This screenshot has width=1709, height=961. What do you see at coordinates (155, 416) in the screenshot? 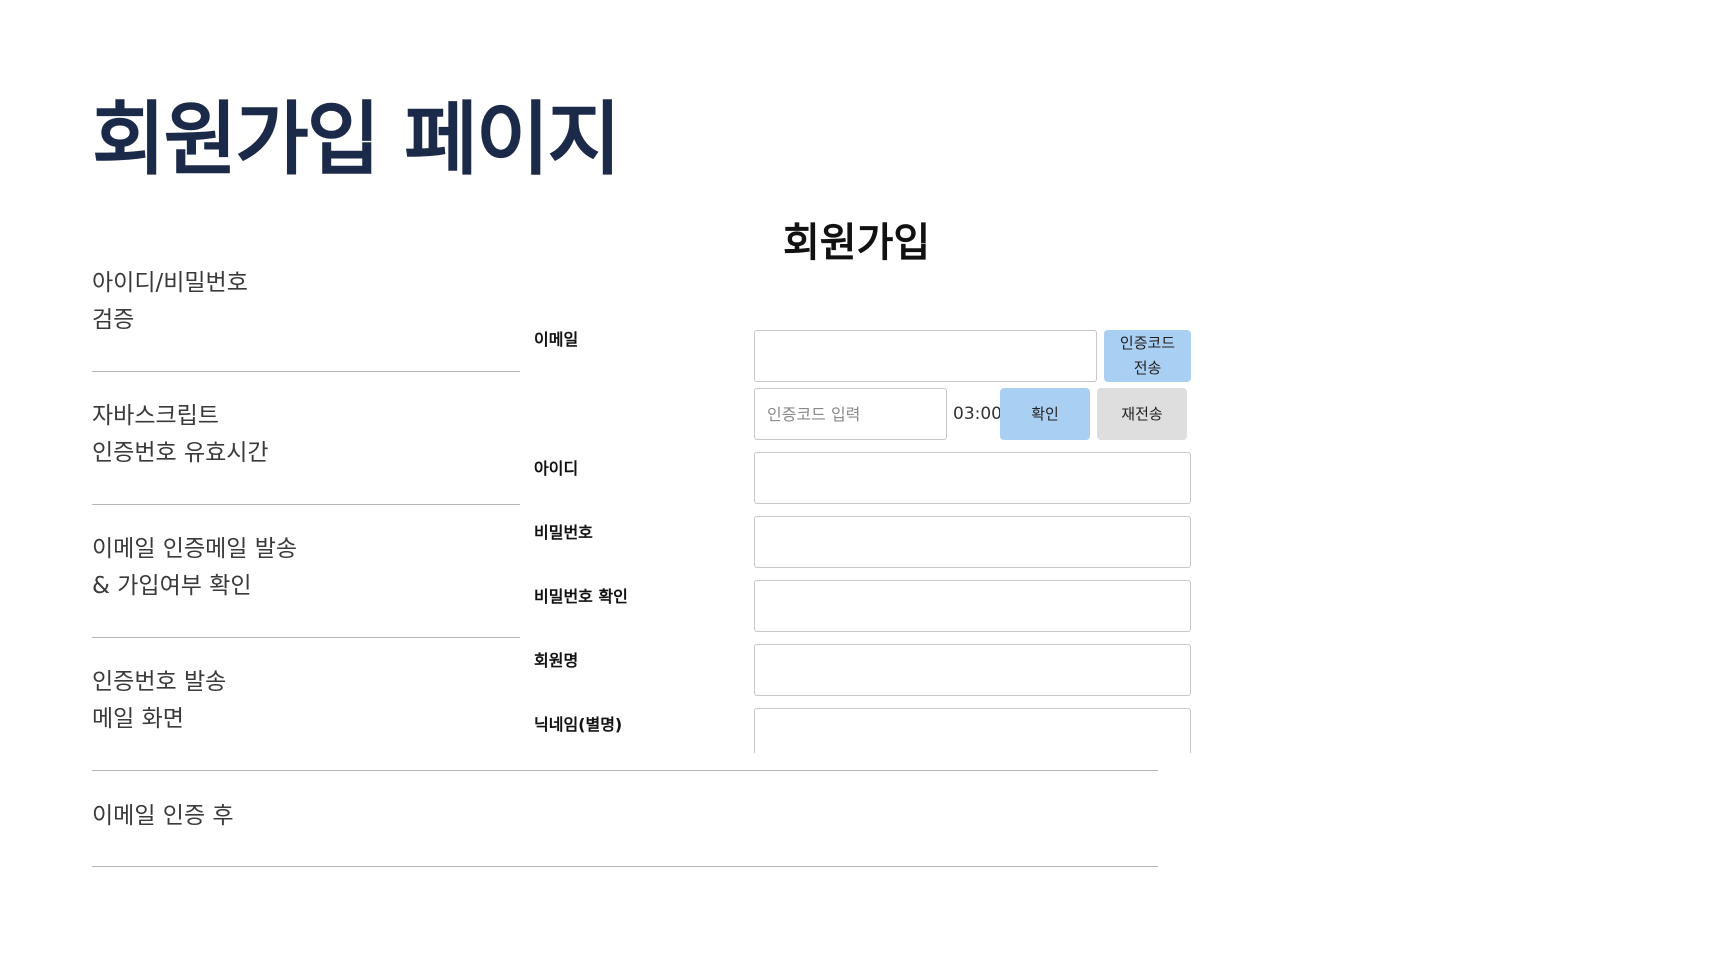
I see `sidebar-item-line1: 자바스크립트` at bounding box center [155, 416].